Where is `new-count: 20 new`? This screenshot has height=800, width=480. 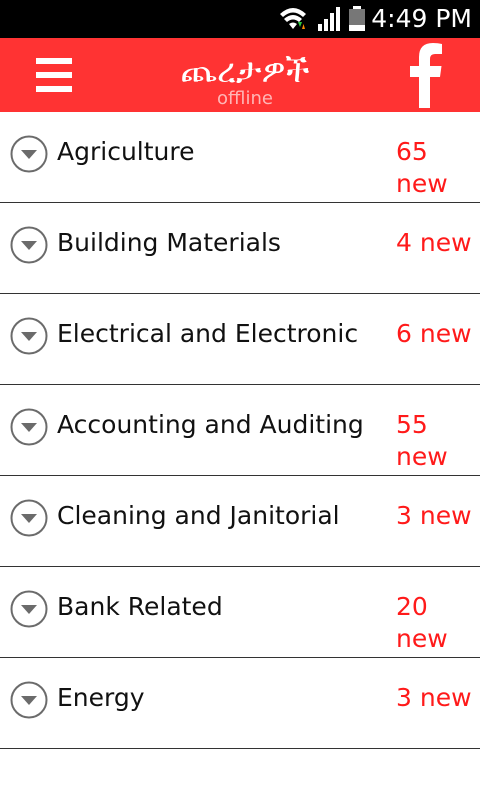
new-count: 20 new is located at coordinates (422, 622).